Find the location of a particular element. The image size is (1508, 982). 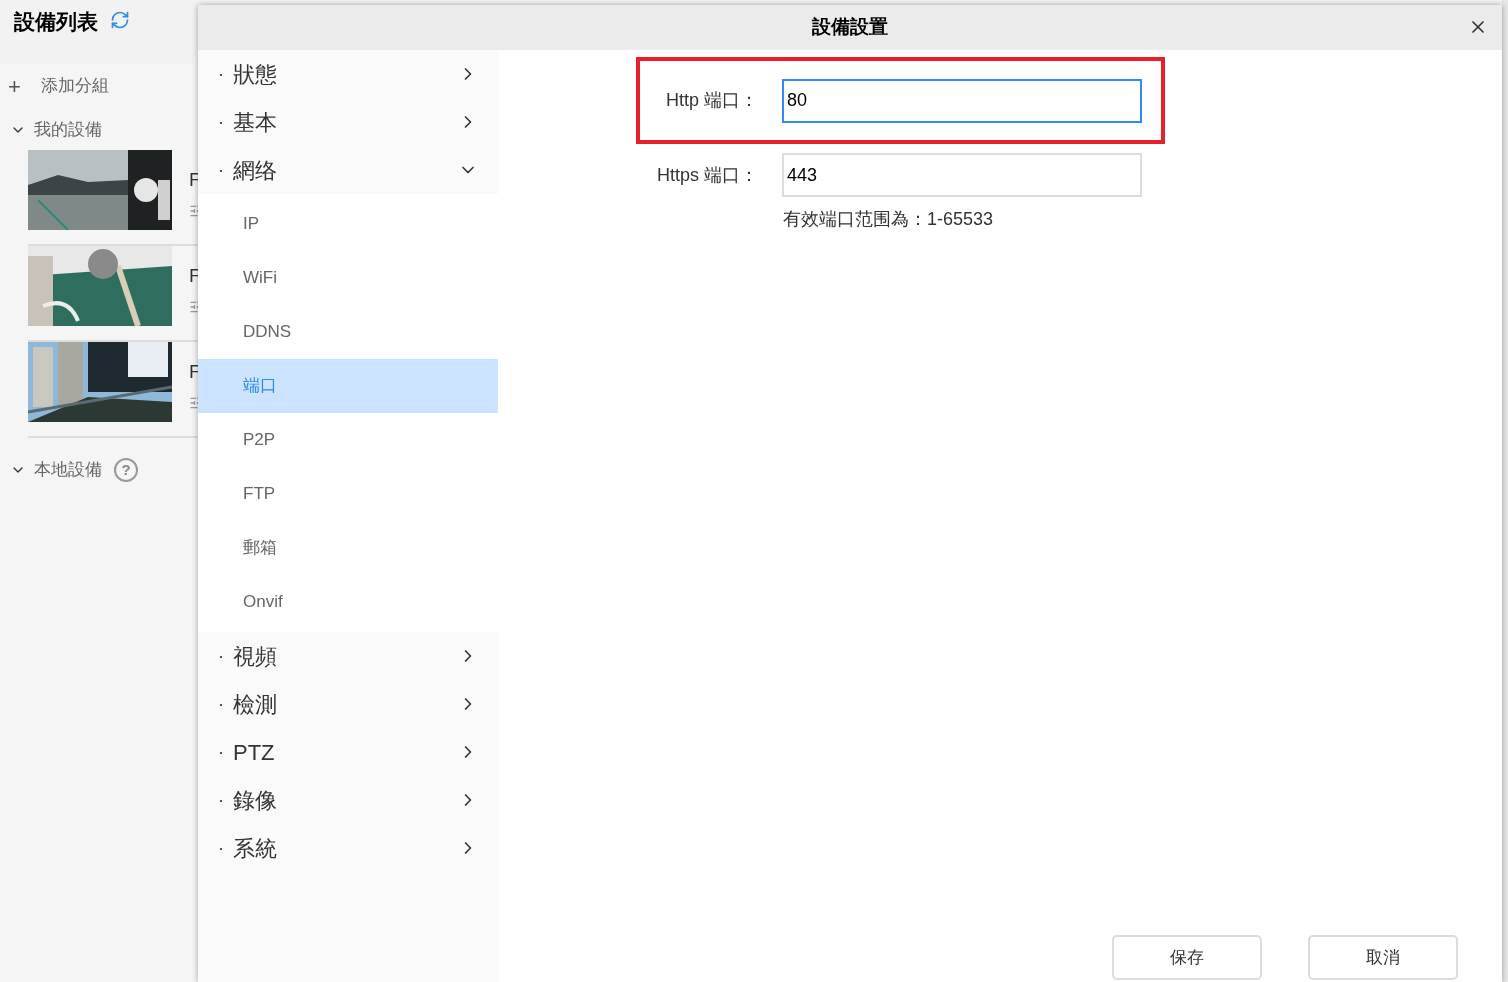

refresh-icon is located at coordinates (120, 20).